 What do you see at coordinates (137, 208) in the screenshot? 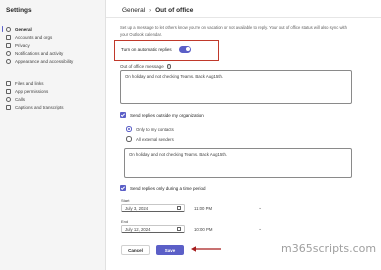
I see `start-date-value: July 3, 2024` at bounding box center [137, 208].